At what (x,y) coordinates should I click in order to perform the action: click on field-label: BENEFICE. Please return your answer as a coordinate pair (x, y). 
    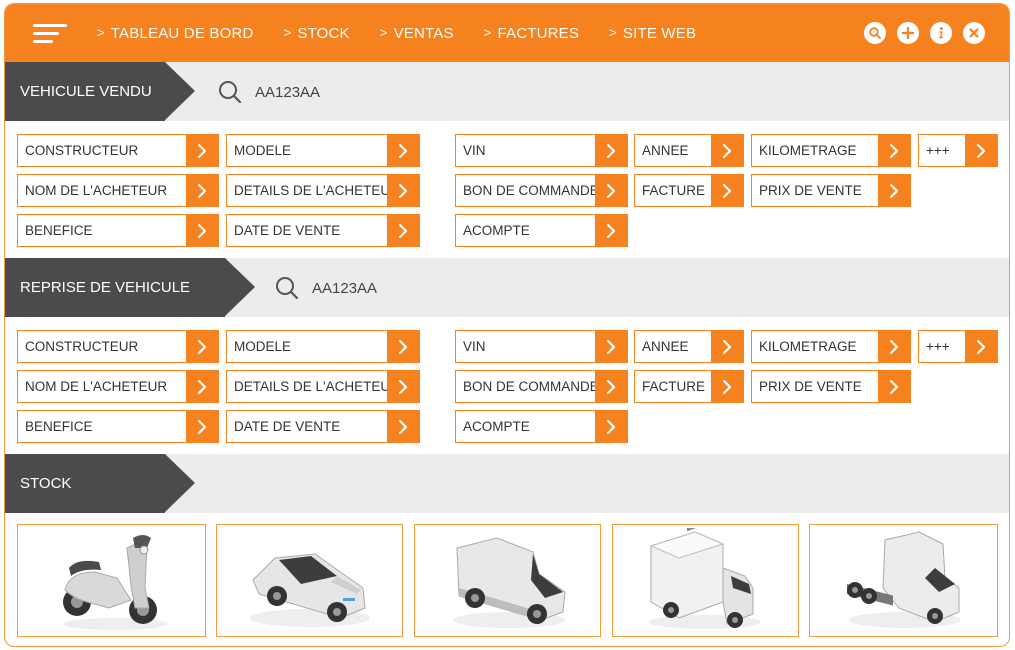
    Looking at the image, I should click on (59, 230).